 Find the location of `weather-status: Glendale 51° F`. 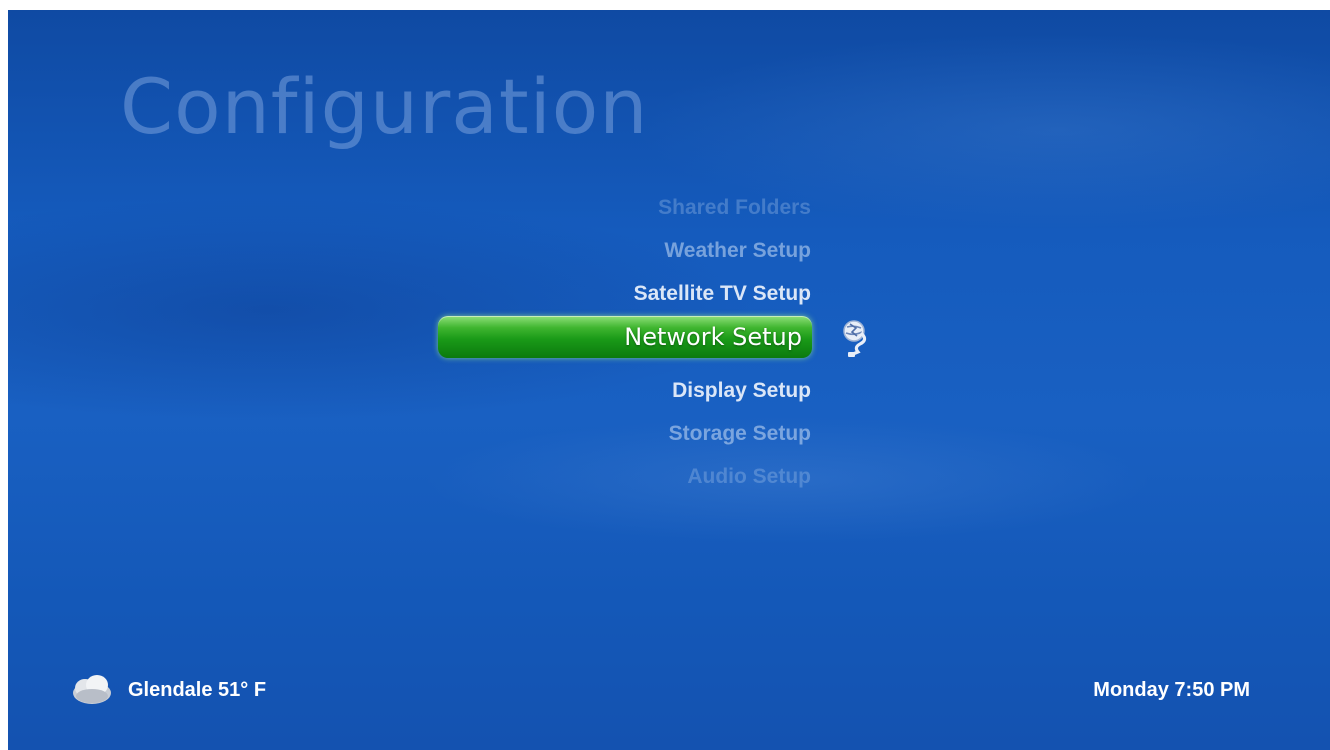

weather-status: Glendale 51° F is located at coordinates (168, 690).